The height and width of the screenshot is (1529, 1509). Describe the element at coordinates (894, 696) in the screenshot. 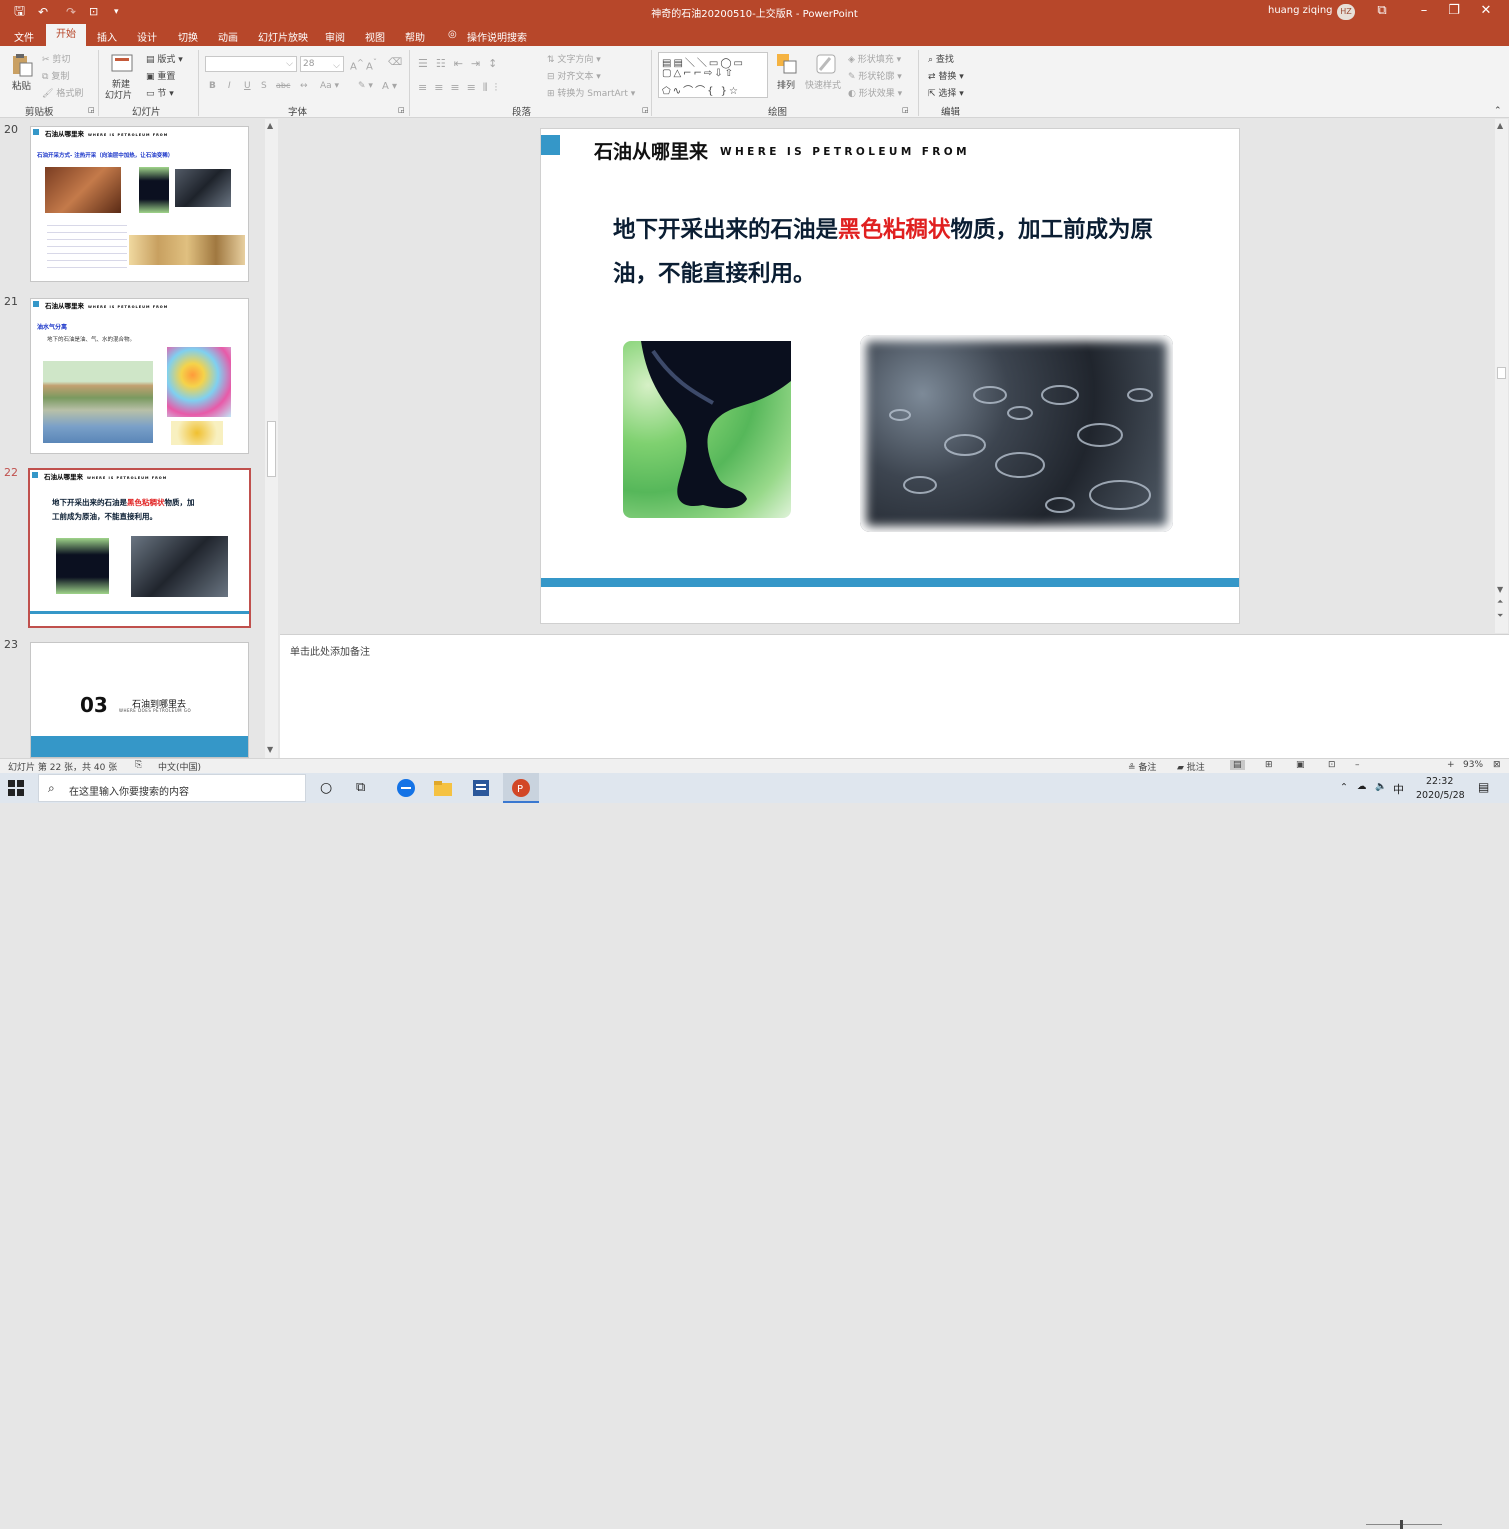

I see `notes-pane: 单击此处添加备注` at that location.